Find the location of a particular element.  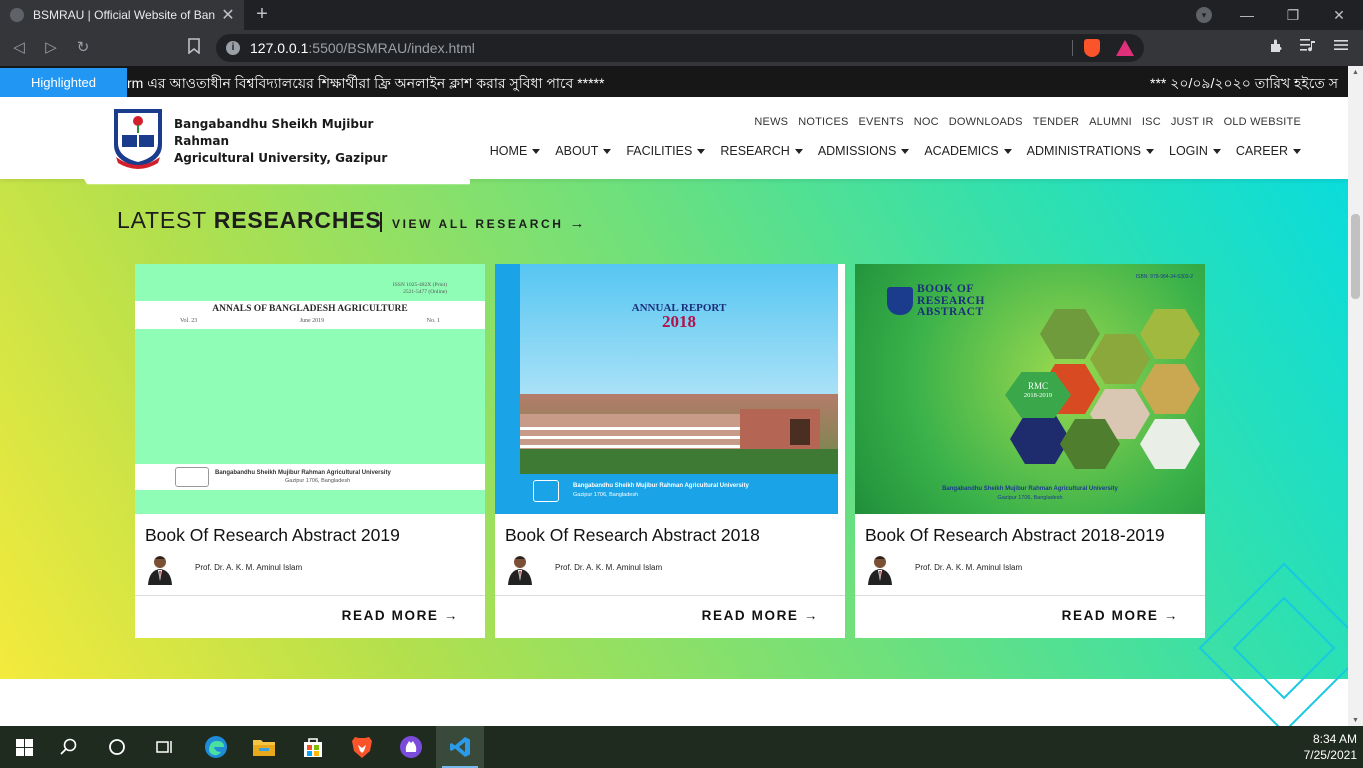

brave-shields-icon is located at coordinates (1092, 48).